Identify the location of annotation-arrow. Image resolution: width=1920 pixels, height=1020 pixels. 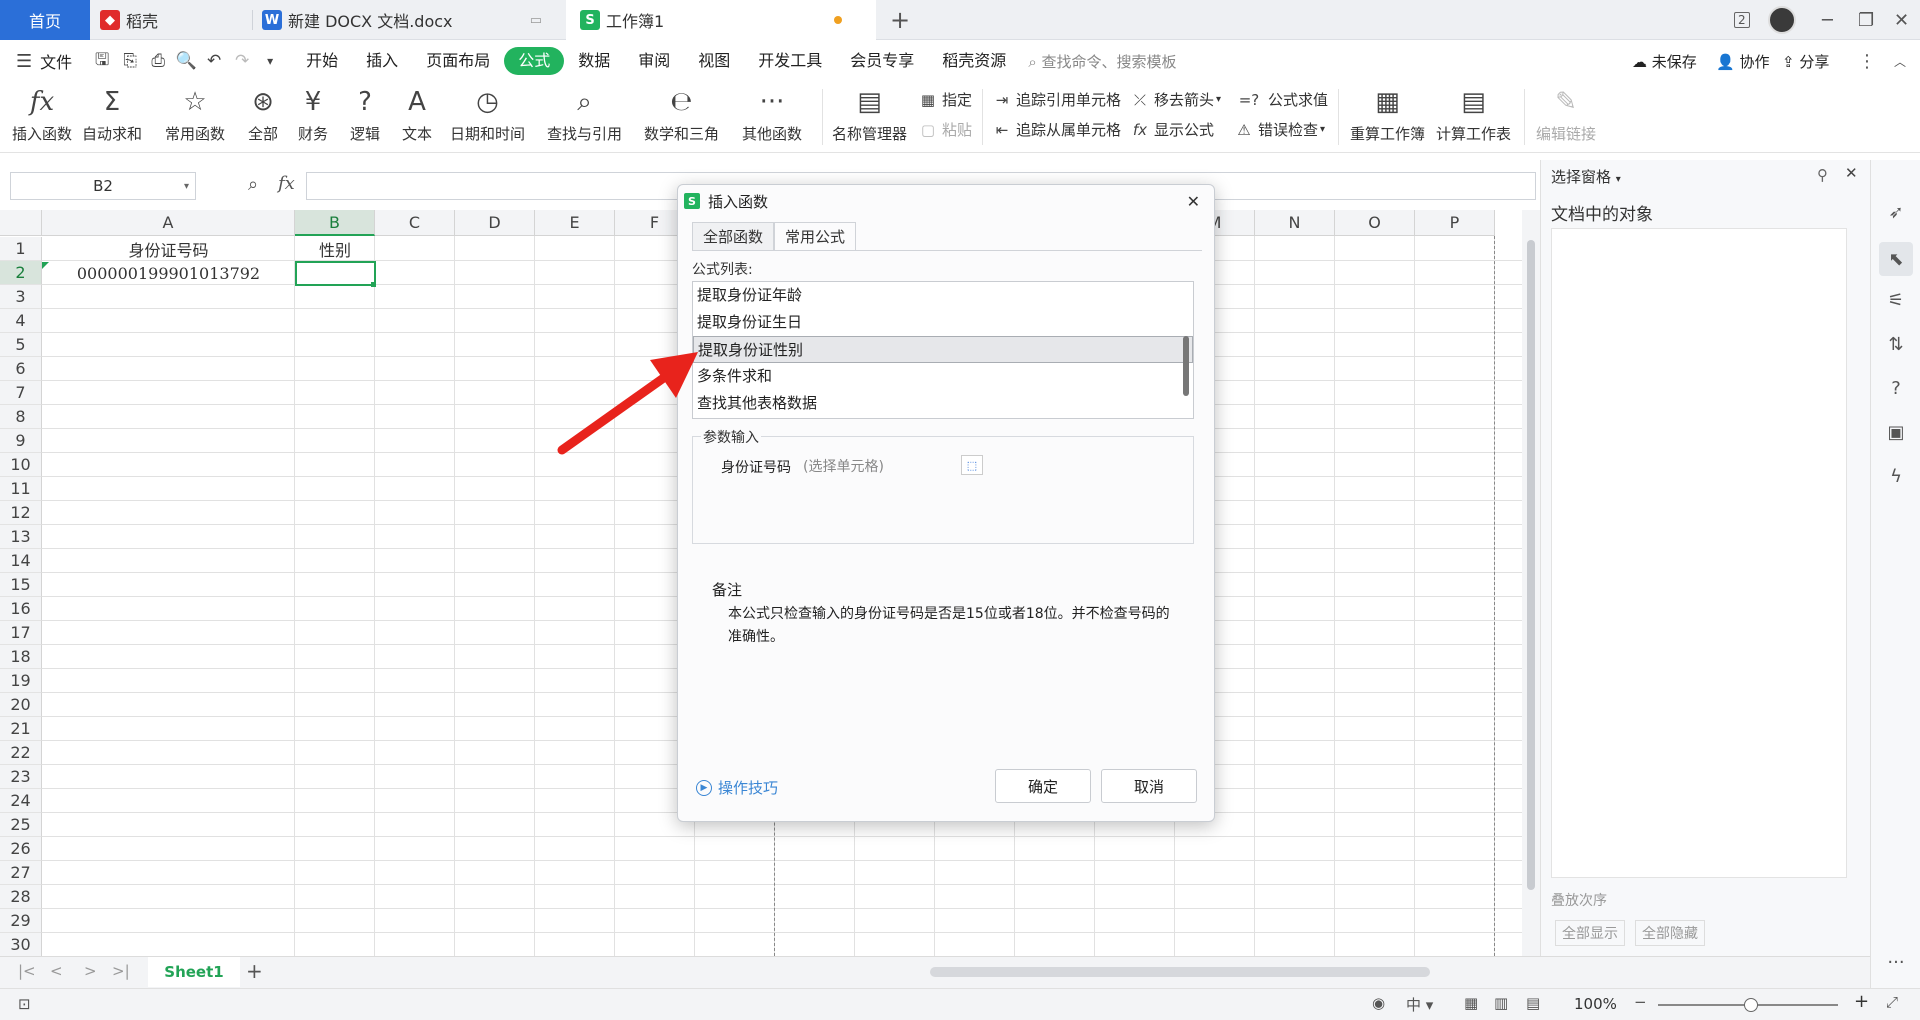
(627, 403).